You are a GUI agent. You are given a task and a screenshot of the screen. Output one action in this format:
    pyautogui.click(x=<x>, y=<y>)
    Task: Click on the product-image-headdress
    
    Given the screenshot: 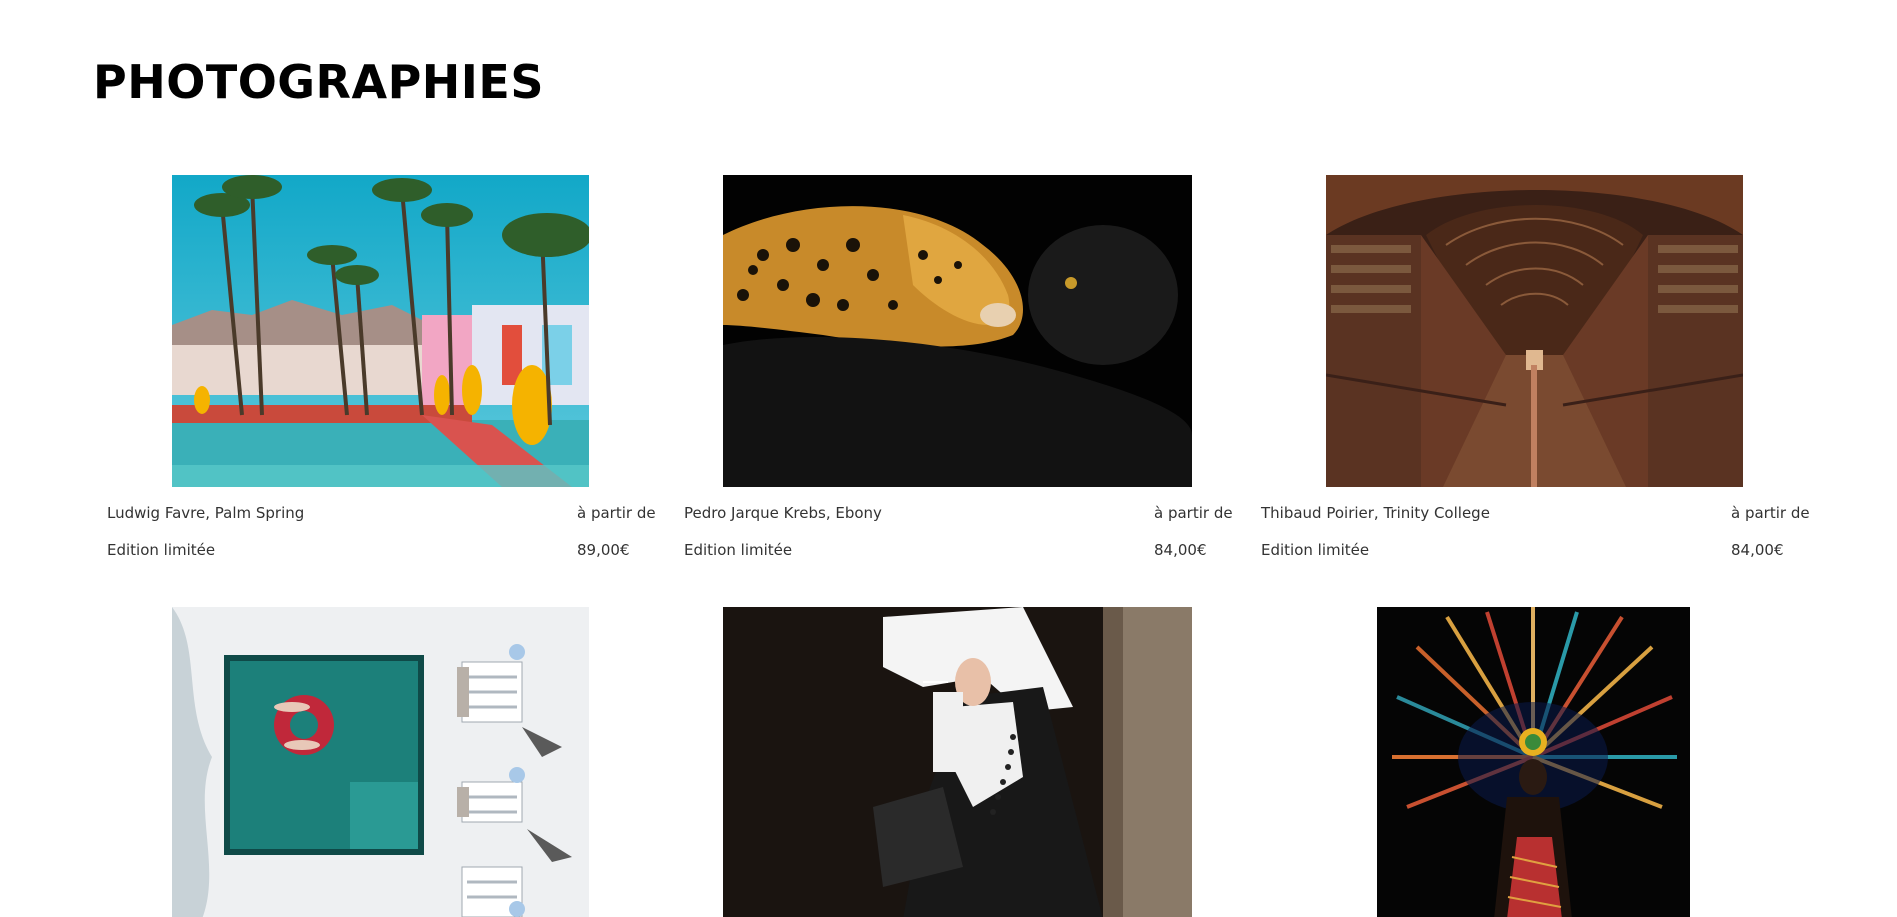 What is the action you would take?
    pyautogui.click(x=1533, y=762)
    